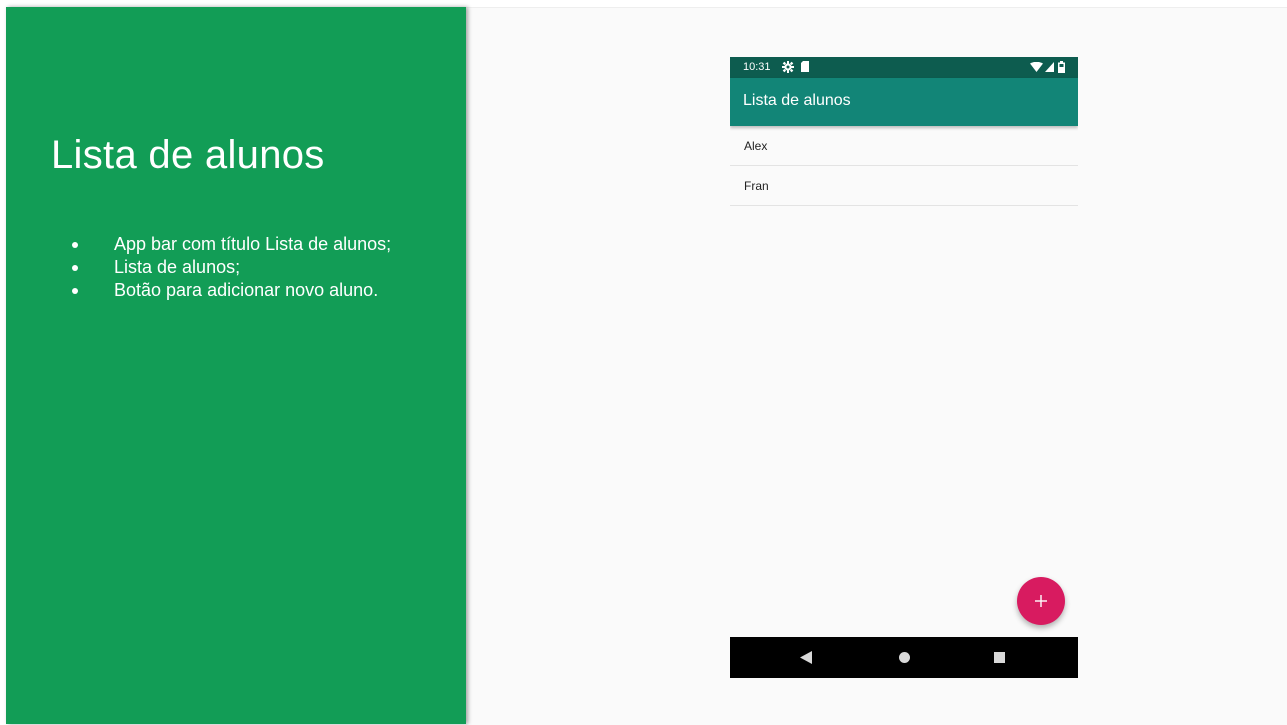 The height and width of the screenshot is (725, 1287). I want to click on bullet-item: Botão para adicionar novo aluno., so click(231, 290).